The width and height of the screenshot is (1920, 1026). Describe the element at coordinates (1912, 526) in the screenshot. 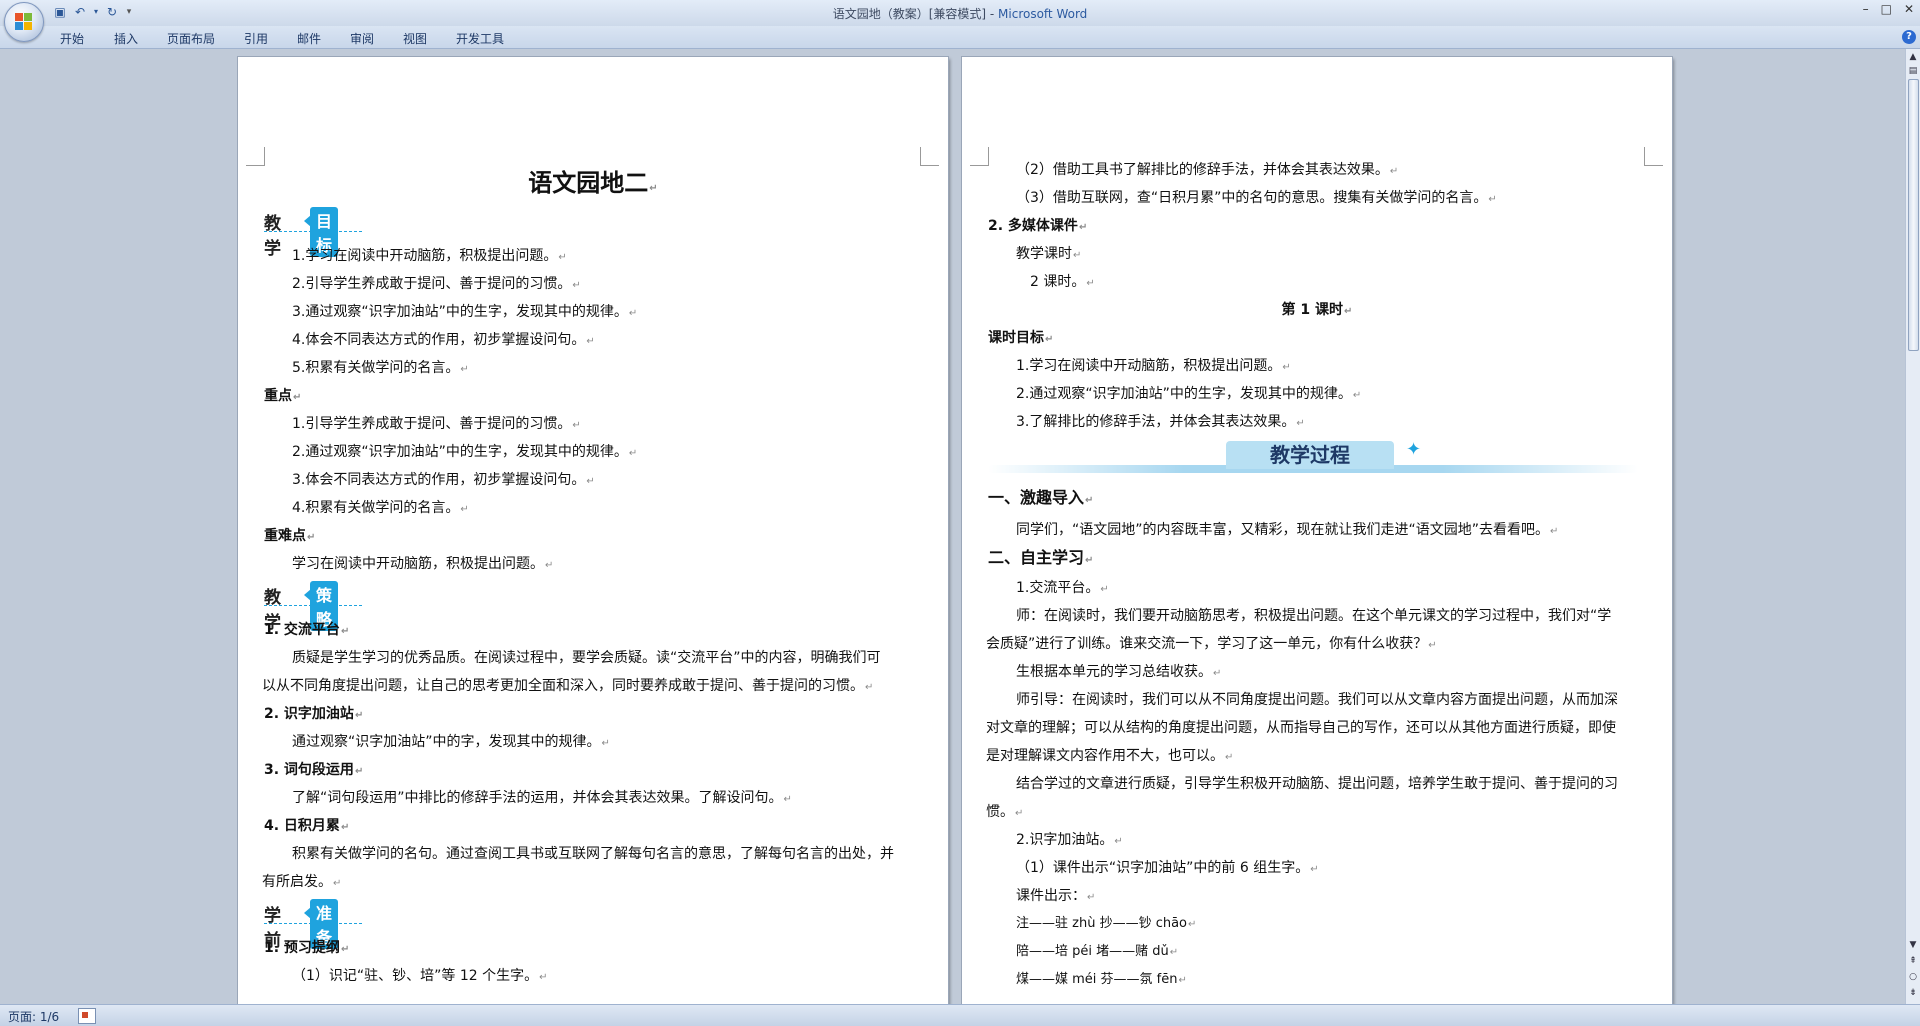

I see `vertical-scrollbar: ▲ ▤ ▼ ⇞ ○ ⇟` at that location.